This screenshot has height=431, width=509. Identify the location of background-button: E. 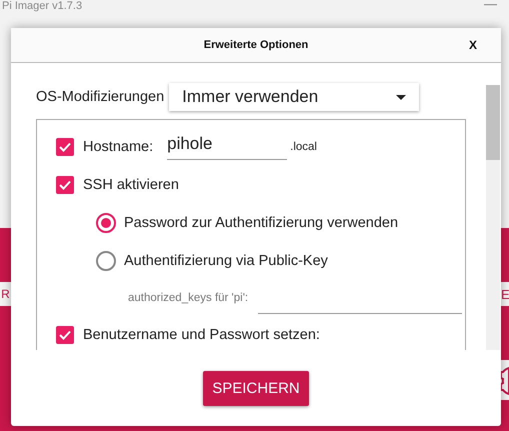
(505, 294).